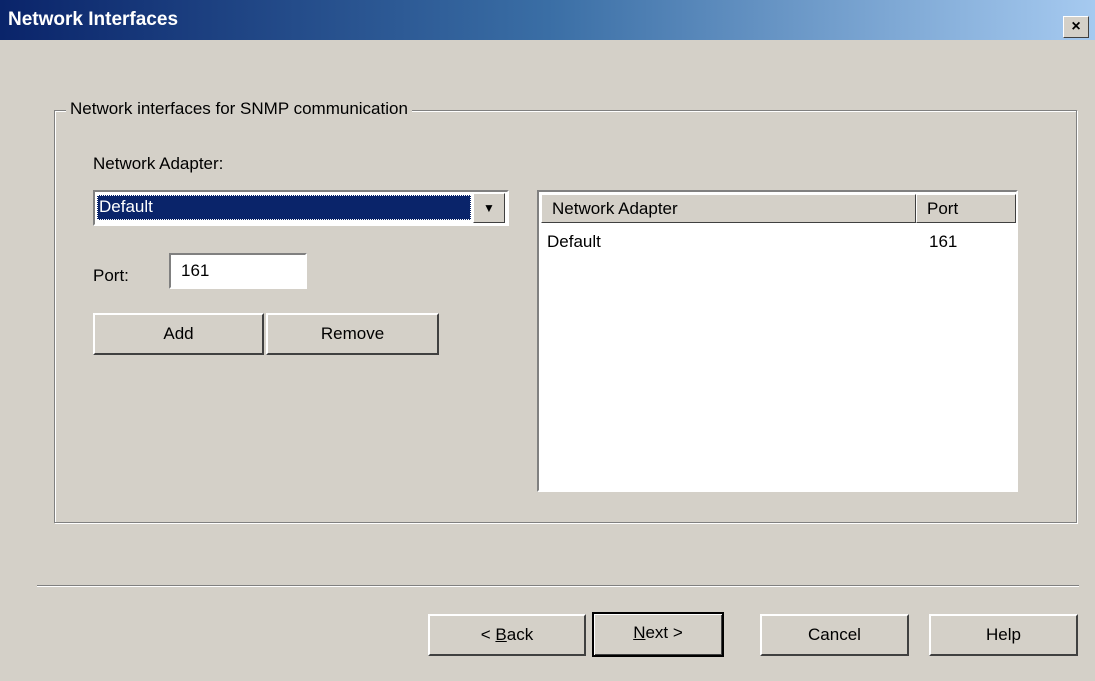 The height and width of the screenshot is (681, 1095). Describe the element at coordinates (238, 271) in the screenshot. I see `port-input: 161` at that location.